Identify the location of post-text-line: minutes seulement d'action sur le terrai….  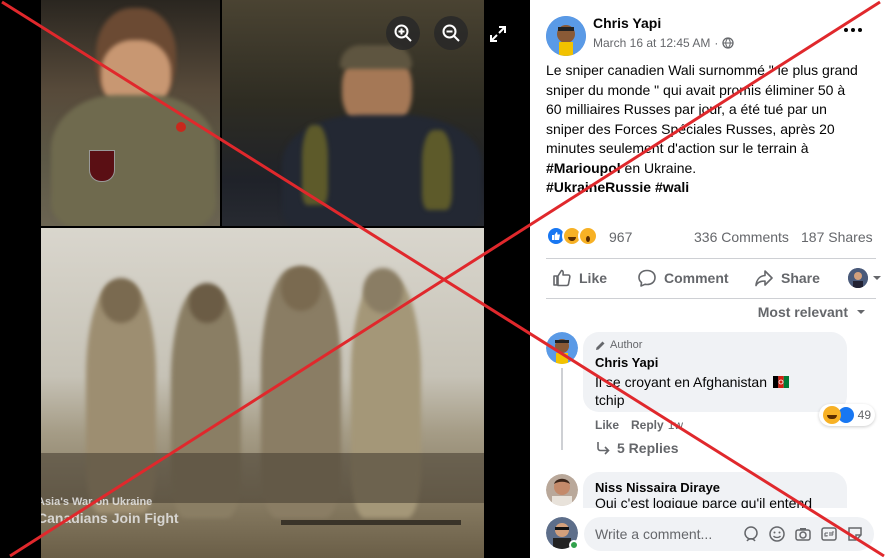
(677, 148).